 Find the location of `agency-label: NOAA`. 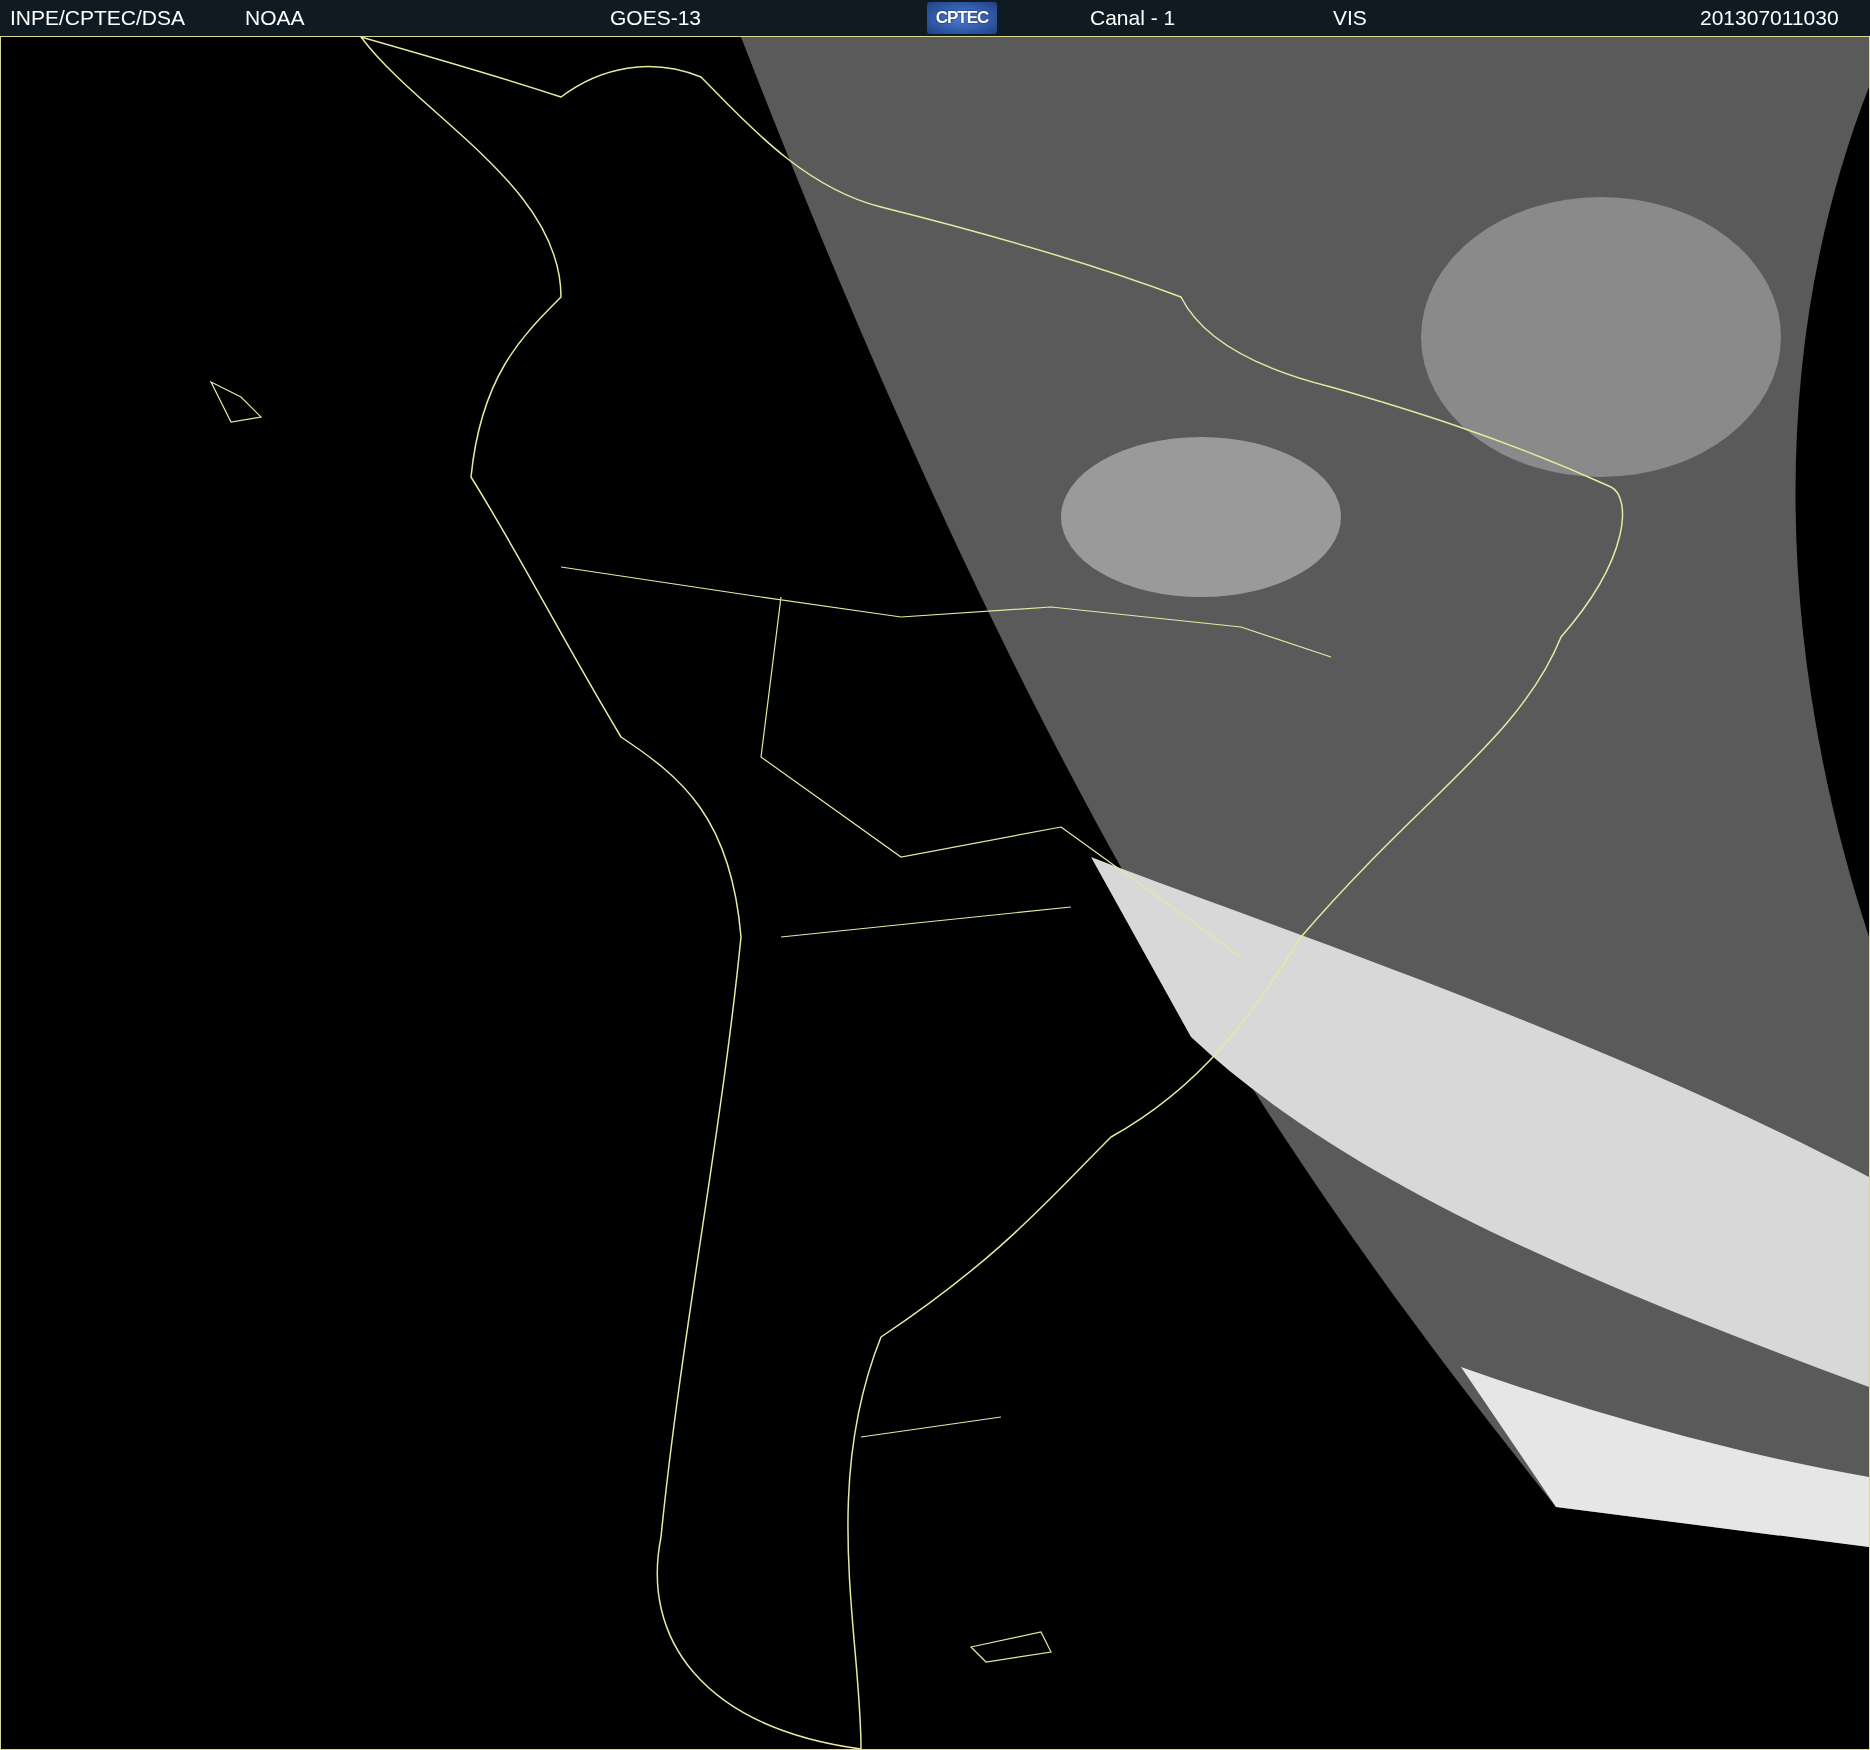

agency-label: NOAA is located at coordinates (275, 18).